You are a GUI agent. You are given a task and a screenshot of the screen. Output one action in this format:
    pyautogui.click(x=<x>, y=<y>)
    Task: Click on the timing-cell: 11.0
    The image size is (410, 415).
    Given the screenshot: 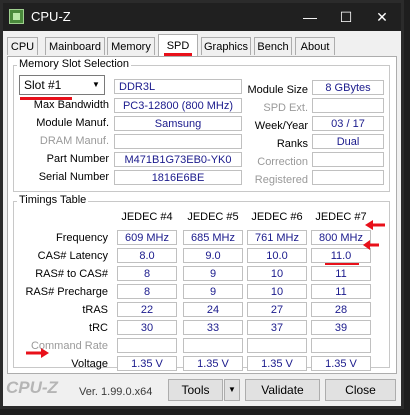 What is the action you would take?
    pyautogui.click(x=341, y=255)
    